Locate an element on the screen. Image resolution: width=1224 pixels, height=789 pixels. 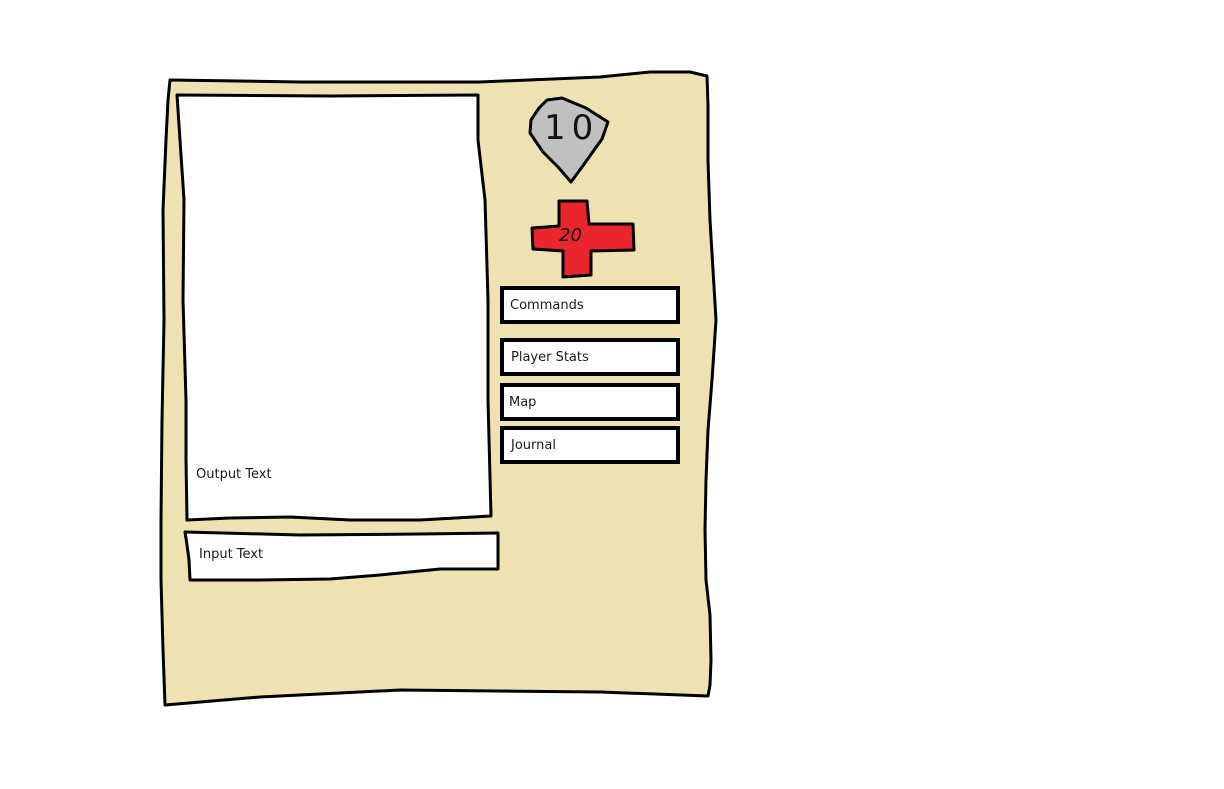
commands-button: Commands is located at coordinates (590, 305).